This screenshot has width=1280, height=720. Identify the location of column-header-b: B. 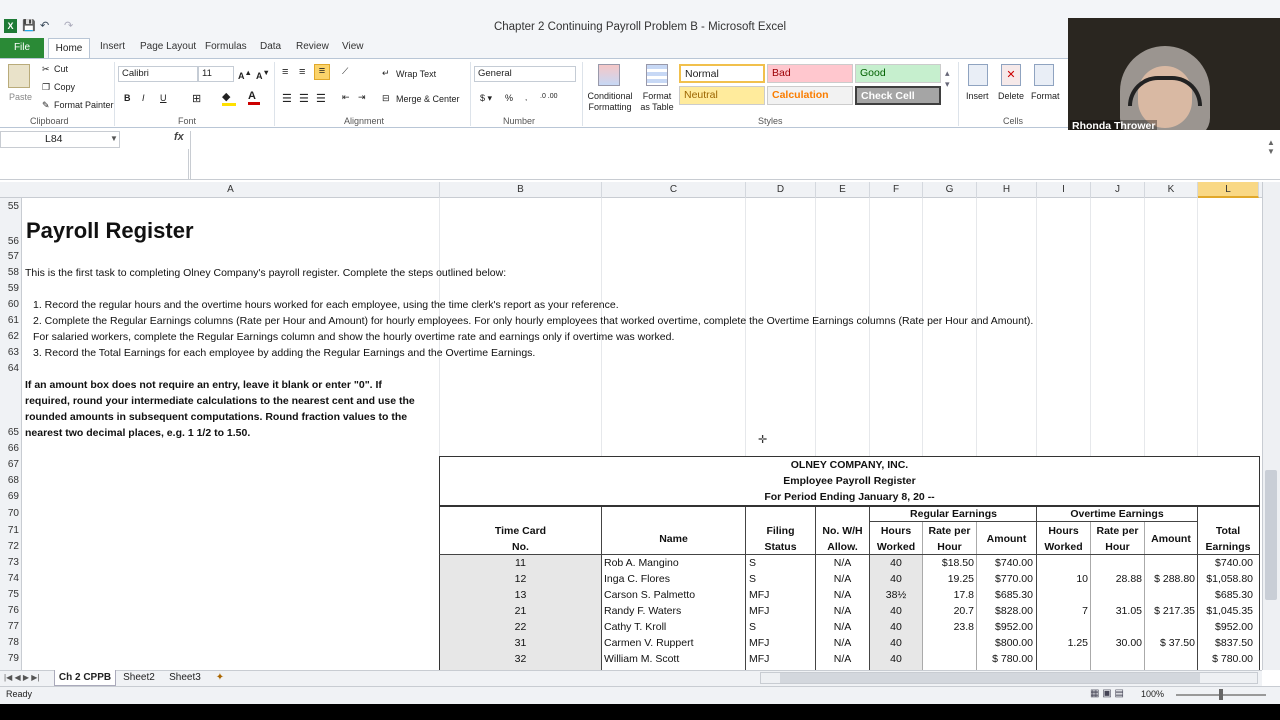
(521, 190).